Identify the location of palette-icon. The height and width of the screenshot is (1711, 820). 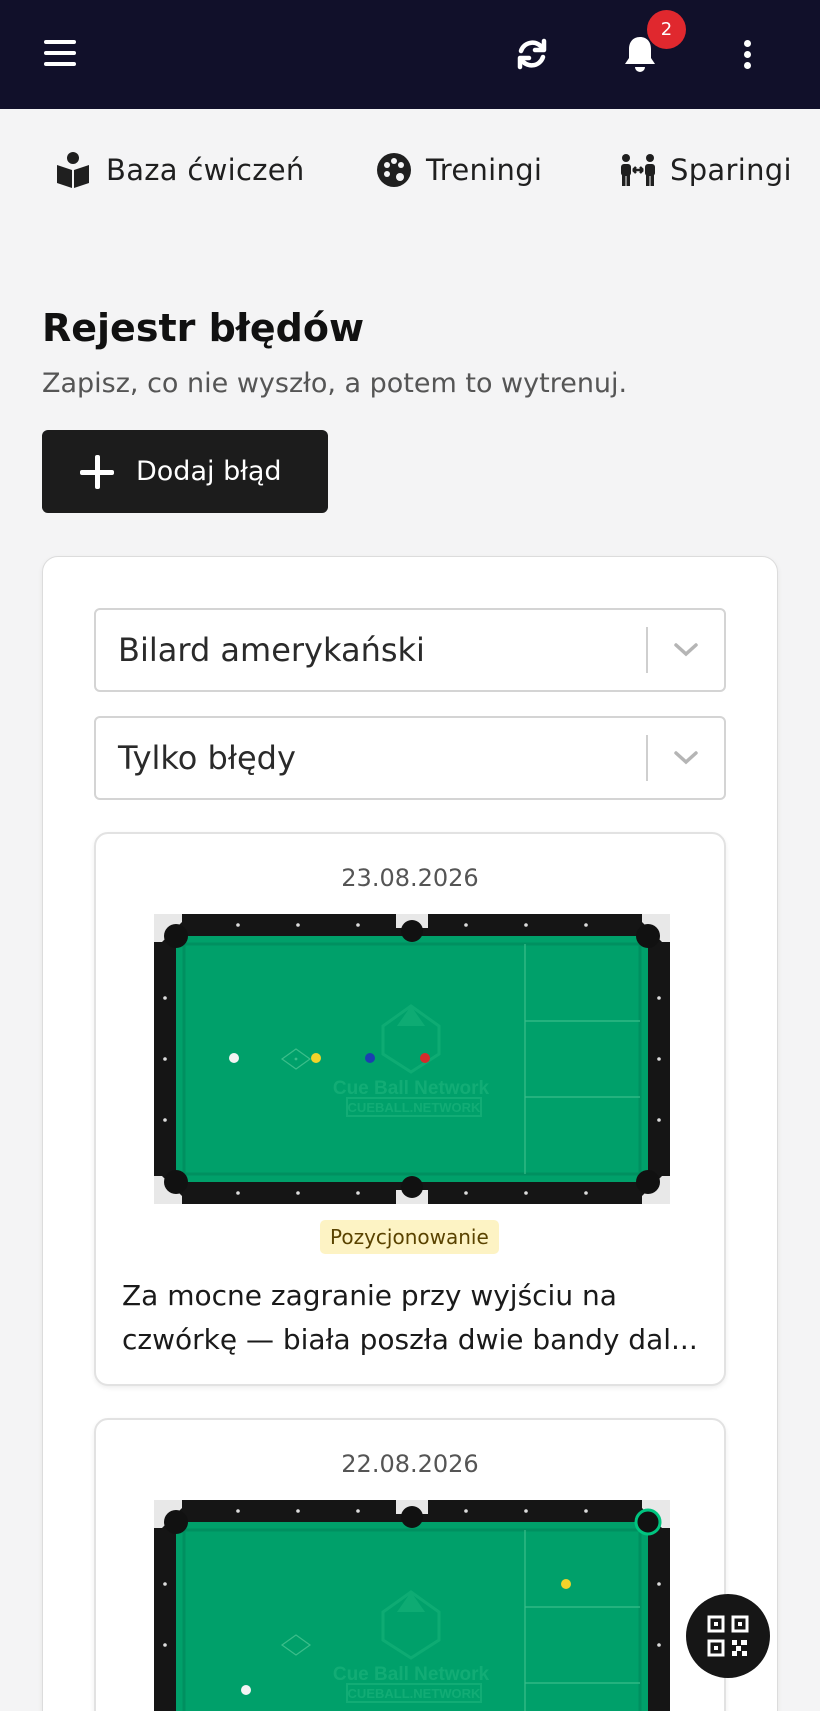
(394, 170).